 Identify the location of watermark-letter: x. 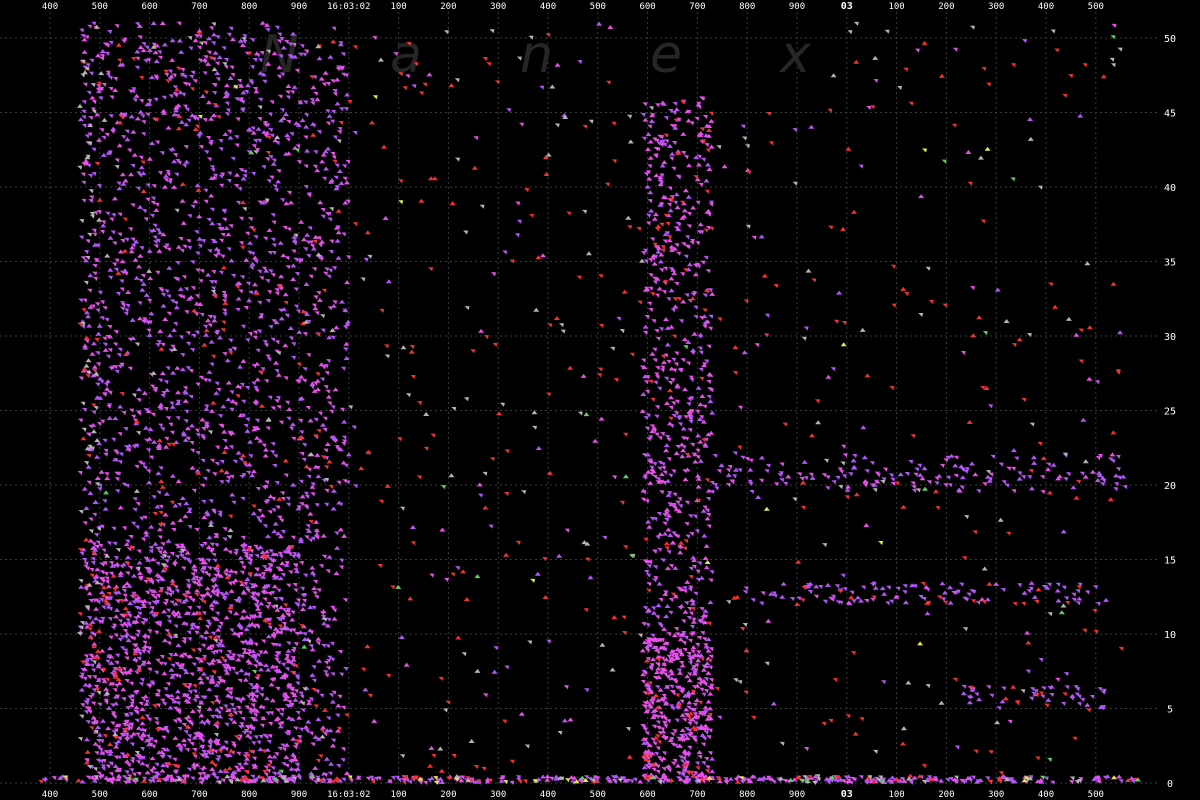
(795, 55).